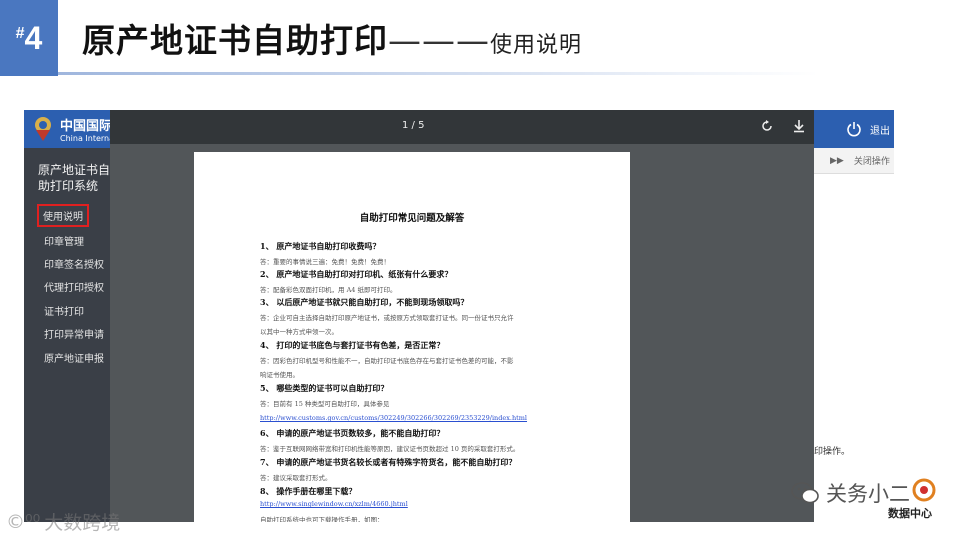 Image resolution: width=960 pixels, height=540 pixels. I want to click on faq-answer: 答：企业可自主选择自助打印原产地证书，或按原方式领取套打证书。同一份证书只允许, so click(387, 318).